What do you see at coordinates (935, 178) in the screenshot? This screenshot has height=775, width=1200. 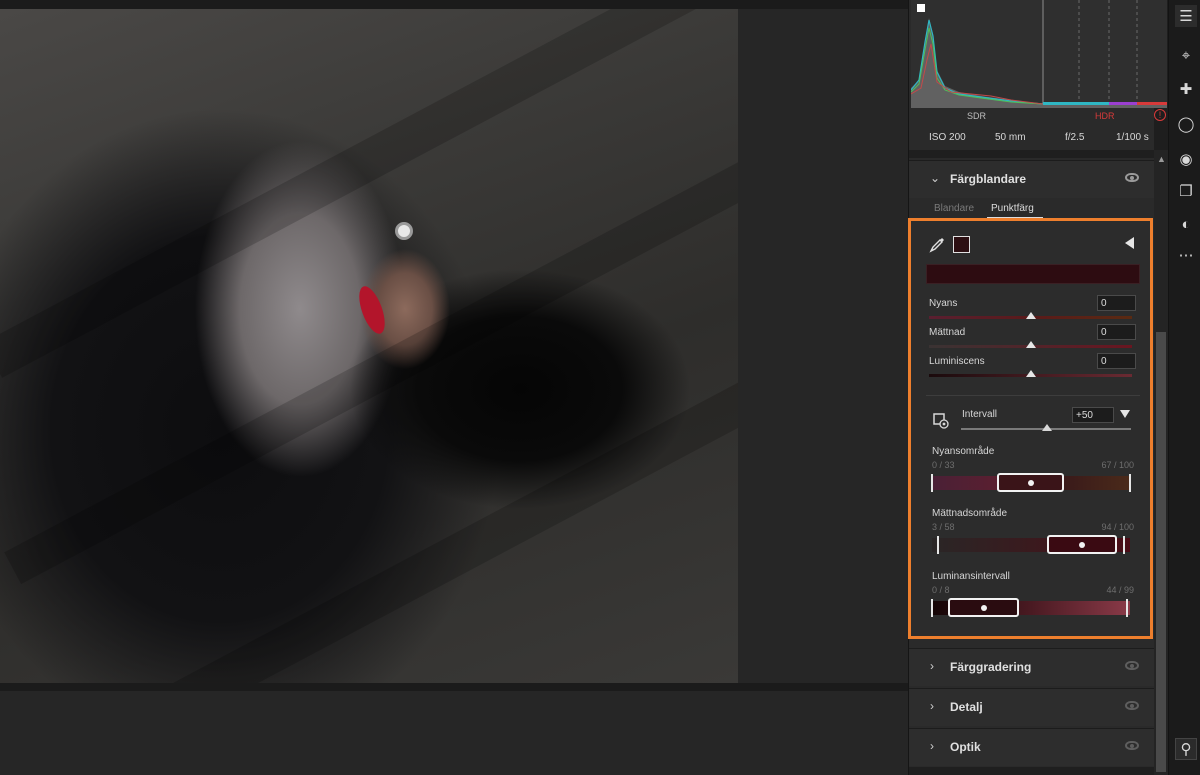 I see `chevron-down-icon: ⌄` at bounding box center [935, 178].